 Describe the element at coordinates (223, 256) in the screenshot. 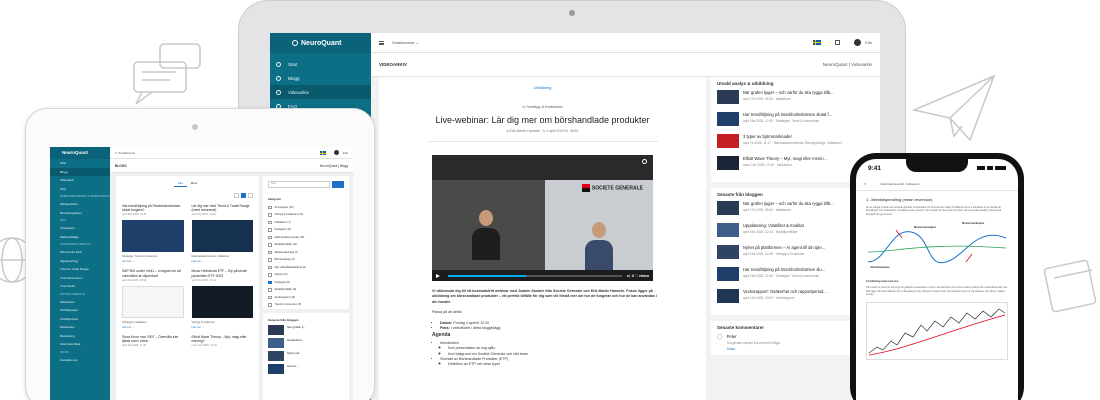

I see `card-category: Marknadskommentar, Indikatorer` at that location.